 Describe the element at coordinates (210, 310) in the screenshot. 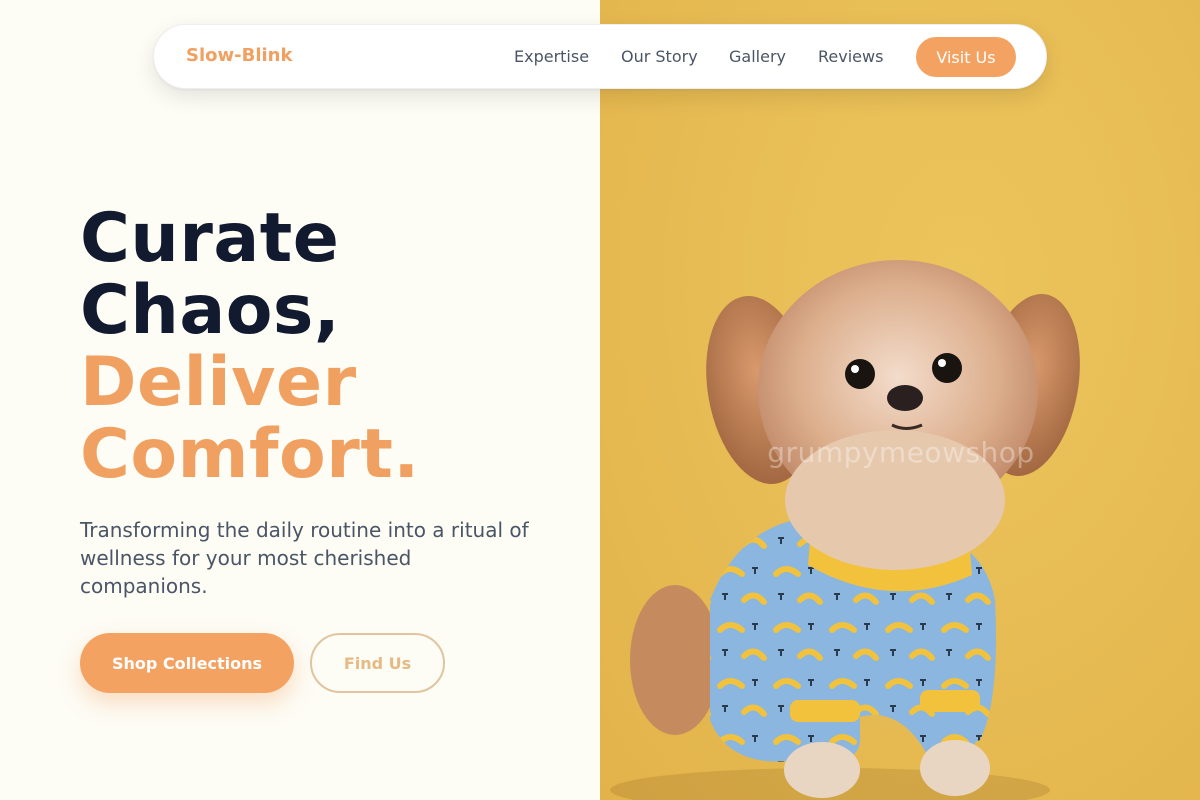

I see `headline-line-2: Chaos,` at that location.